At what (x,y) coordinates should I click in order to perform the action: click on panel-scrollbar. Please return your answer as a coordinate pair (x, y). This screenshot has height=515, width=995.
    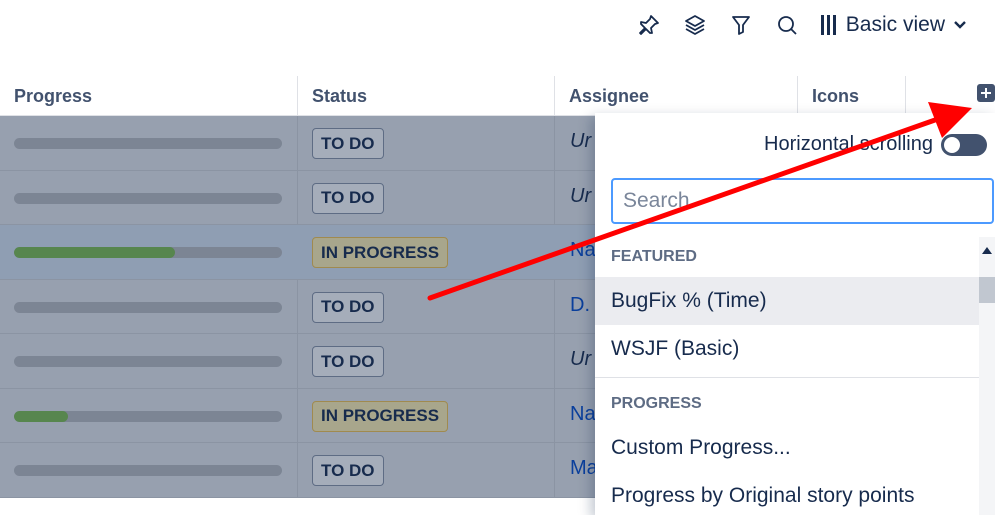
    Looking at the image, I should click on (987, 376).